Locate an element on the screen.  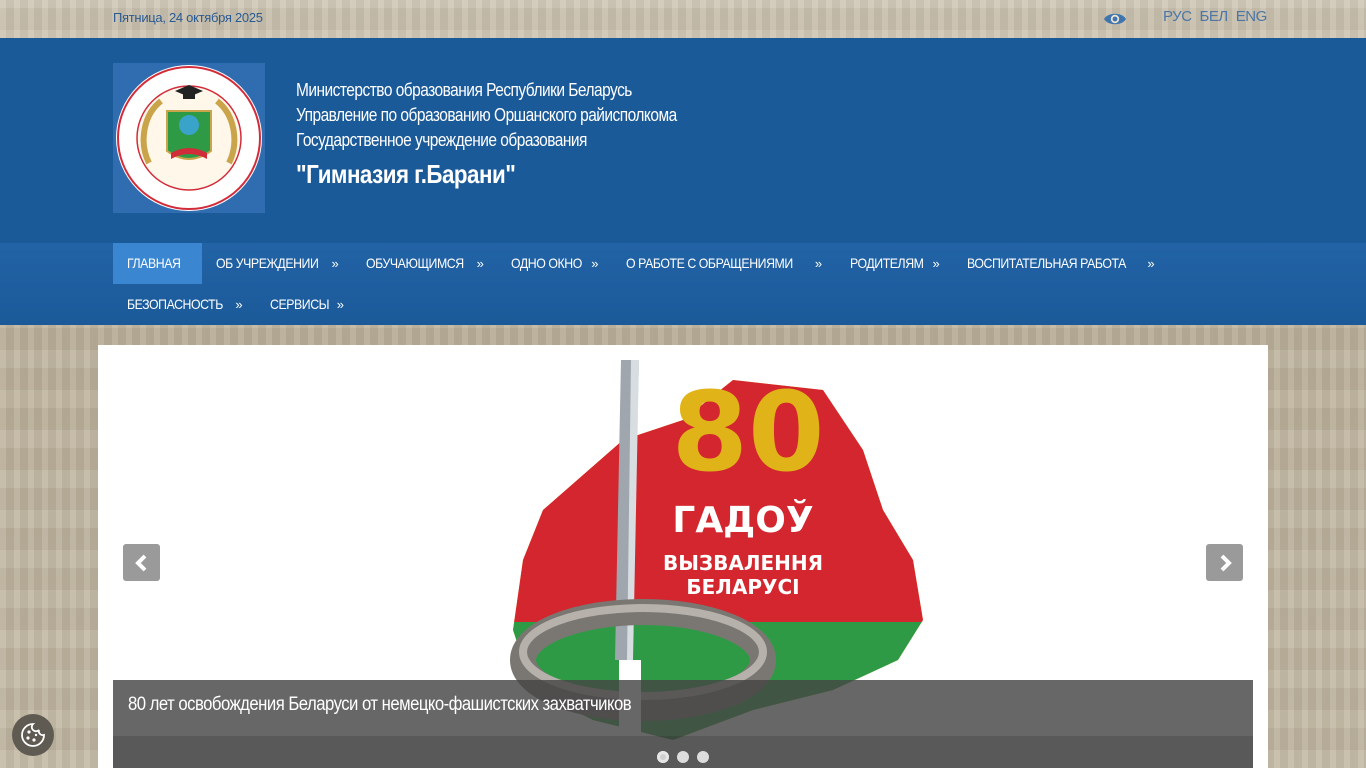
nav-item-parents: РОДИТЕЛЯМ » is located at coordinates (895, 263).